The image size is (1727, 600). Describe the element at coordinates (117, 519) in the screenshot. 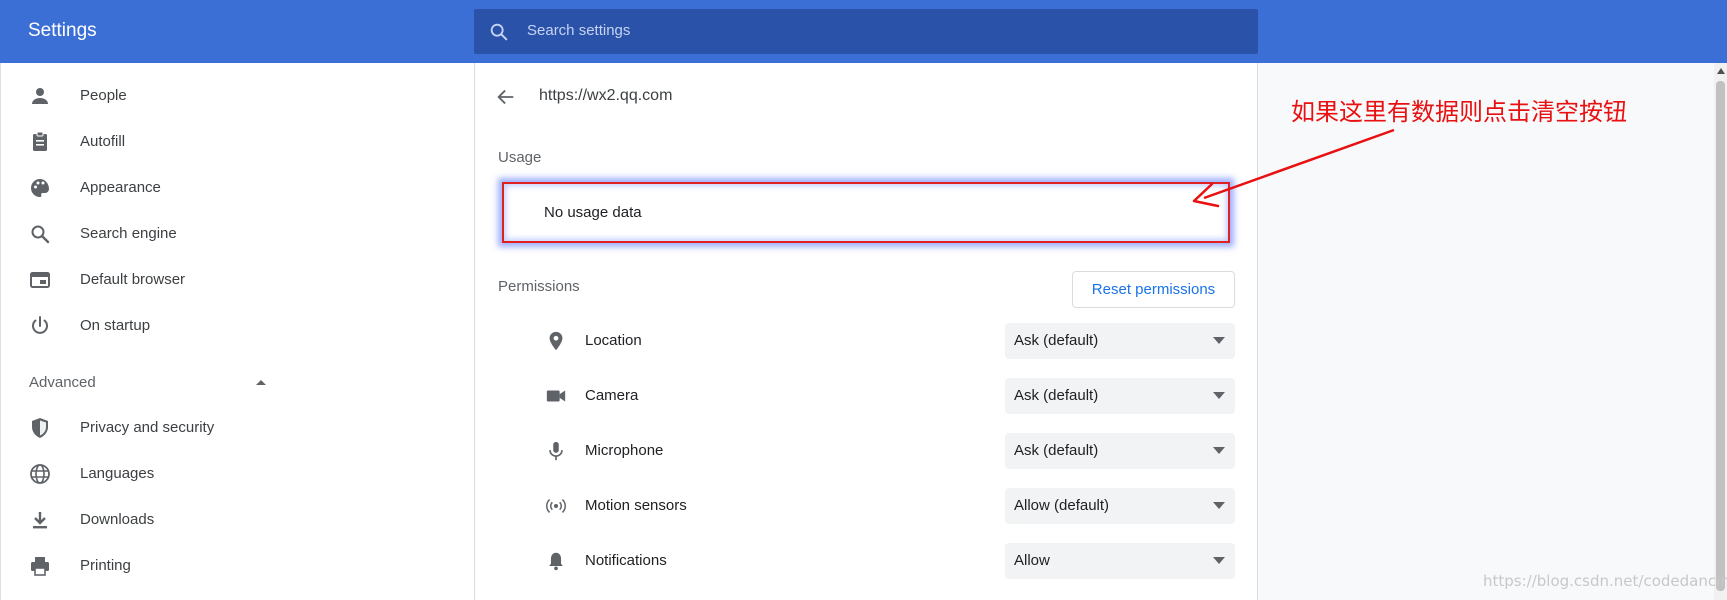

I see `sidebar-item-label: Downloads` at that location.